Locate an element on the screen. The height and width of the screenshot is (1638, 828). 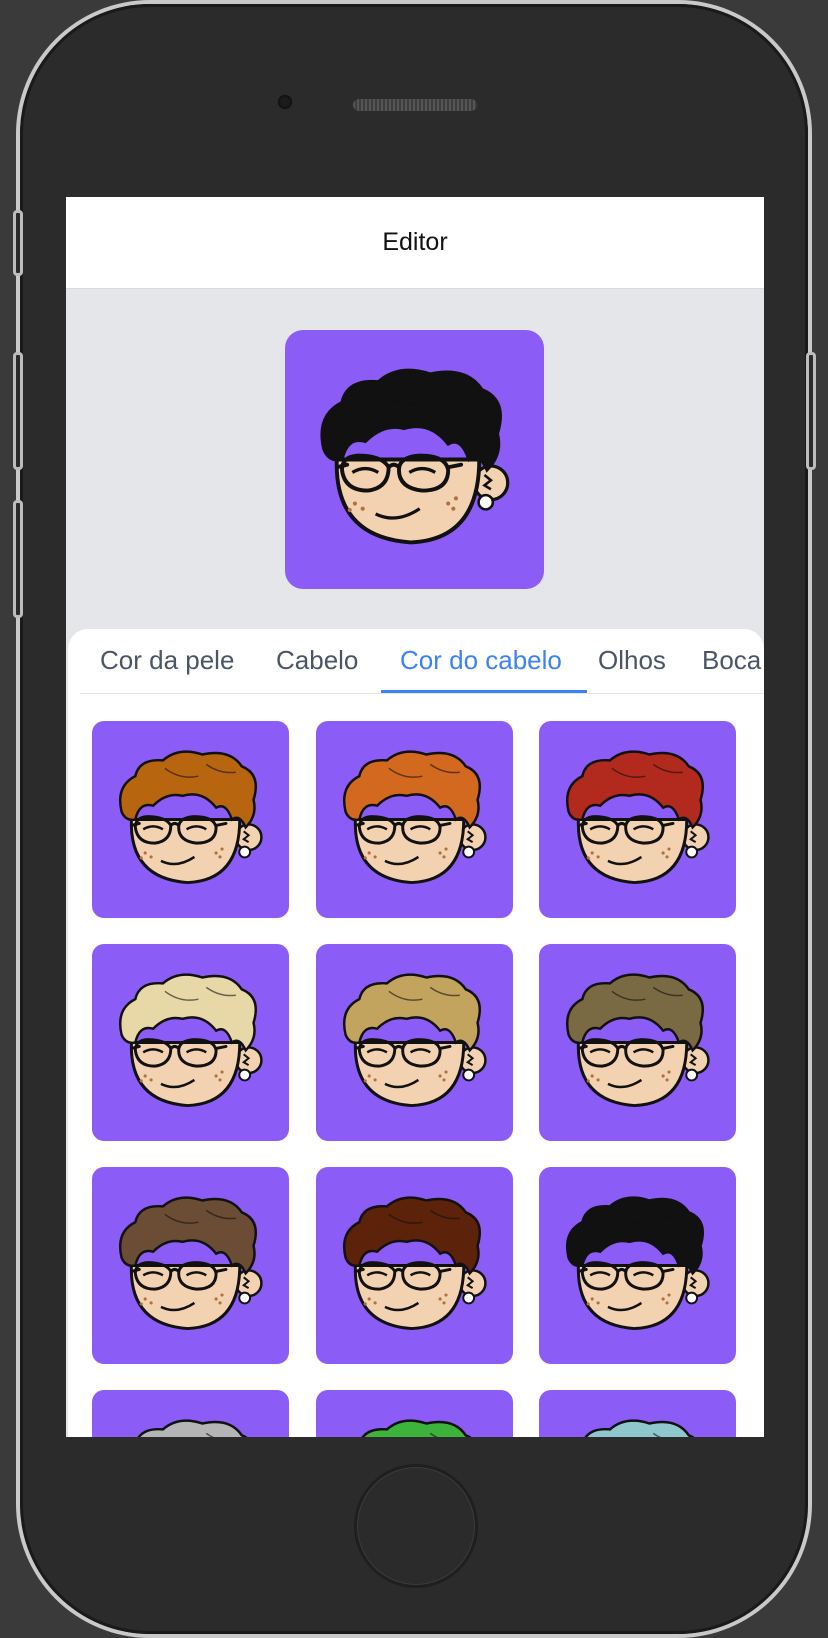
volume-down-button is located at coordinates (18, 559).